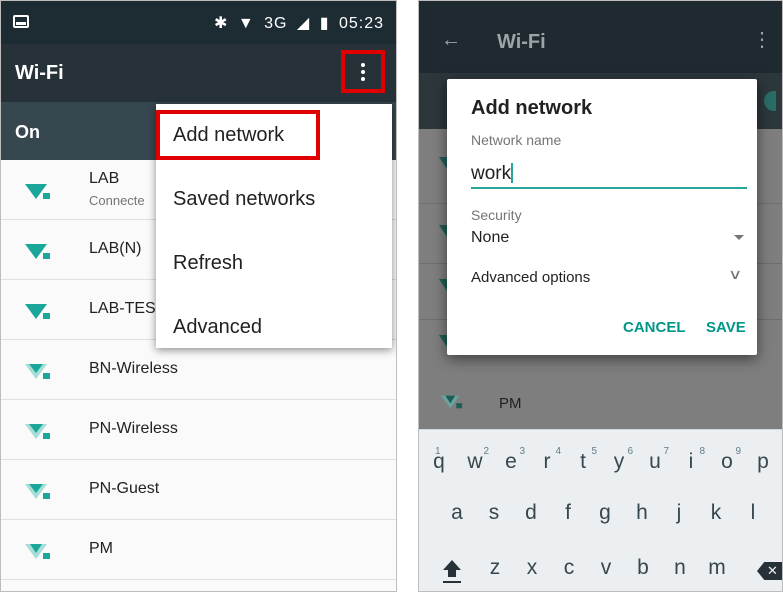  What do you see at coordinates (510, 403) in the screenshot?
I see `network-name: PM` at bounding box center [510, 403].